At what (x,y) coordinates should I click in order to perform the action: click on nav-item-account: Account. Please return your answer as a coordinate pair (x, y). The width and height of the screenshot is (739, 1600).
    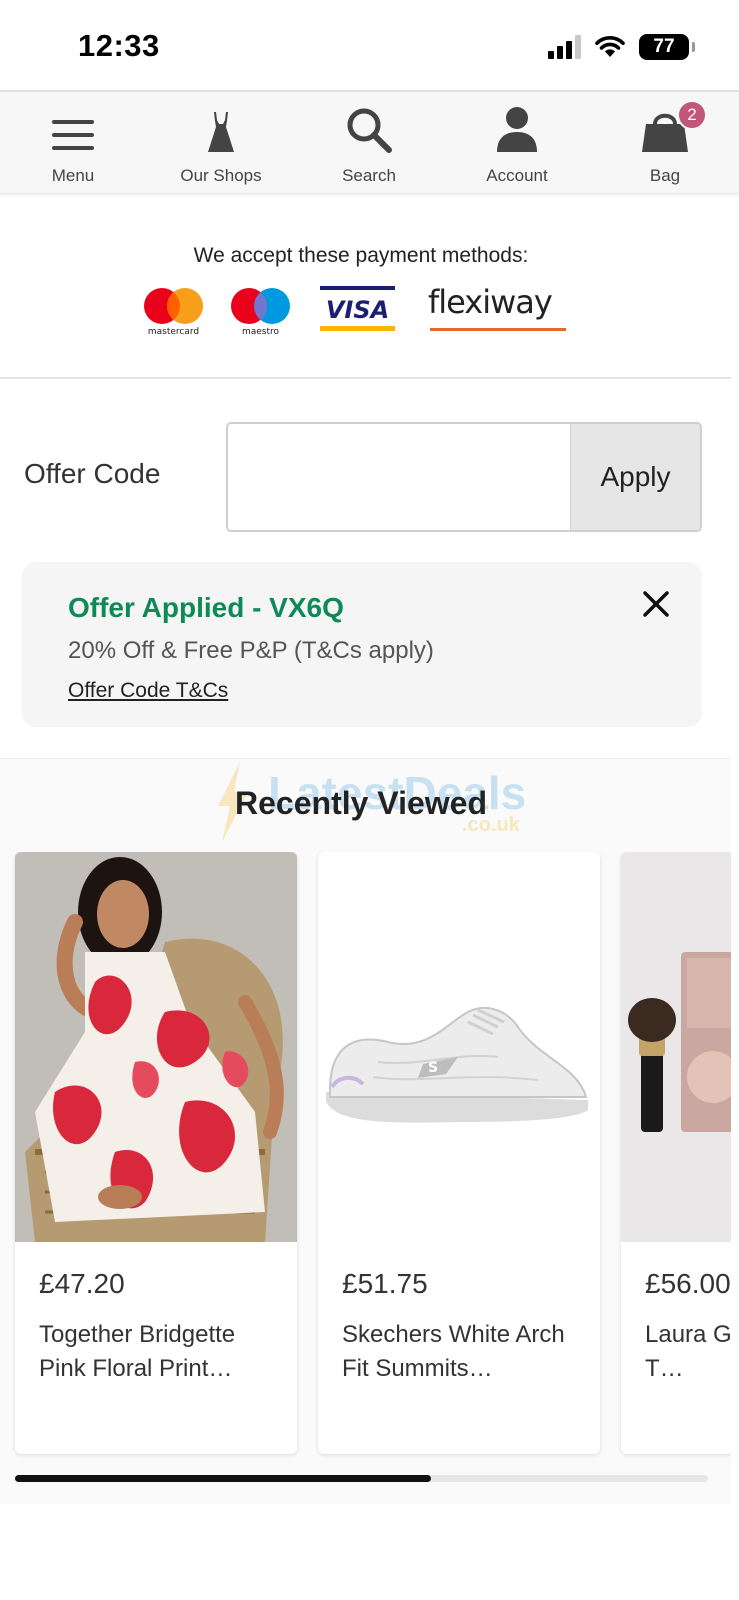
    Looking at the image, I should click on (517, 144).